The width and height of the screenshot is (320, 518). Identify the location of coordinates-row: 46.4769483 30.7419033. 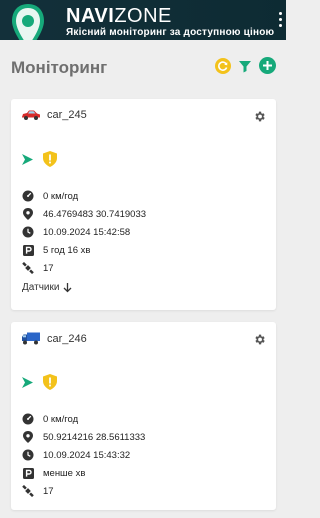
(84, 214).